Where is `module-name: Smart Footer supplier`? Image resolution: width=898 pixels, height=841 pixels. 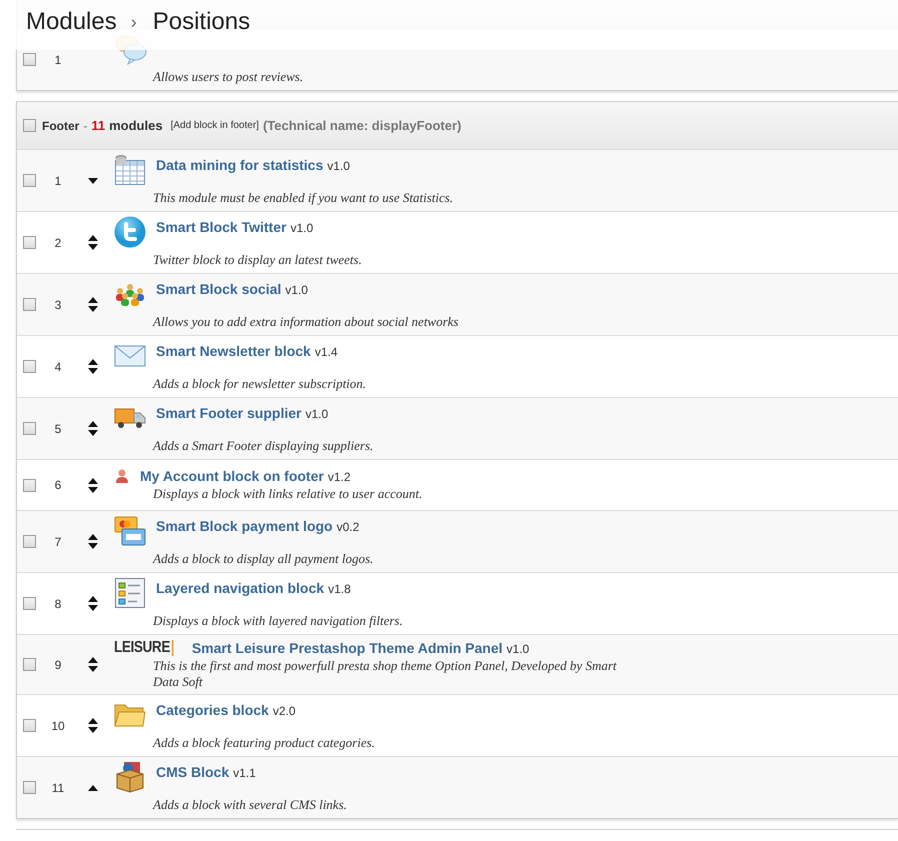
module-name: Smart Footer supplier is located at coordinates (229, 413).